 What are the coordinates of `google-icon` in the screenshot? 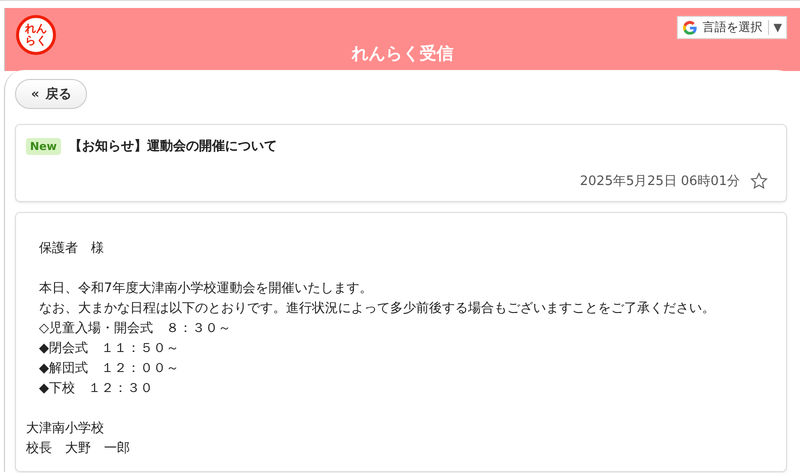 It's located at (690, 28).